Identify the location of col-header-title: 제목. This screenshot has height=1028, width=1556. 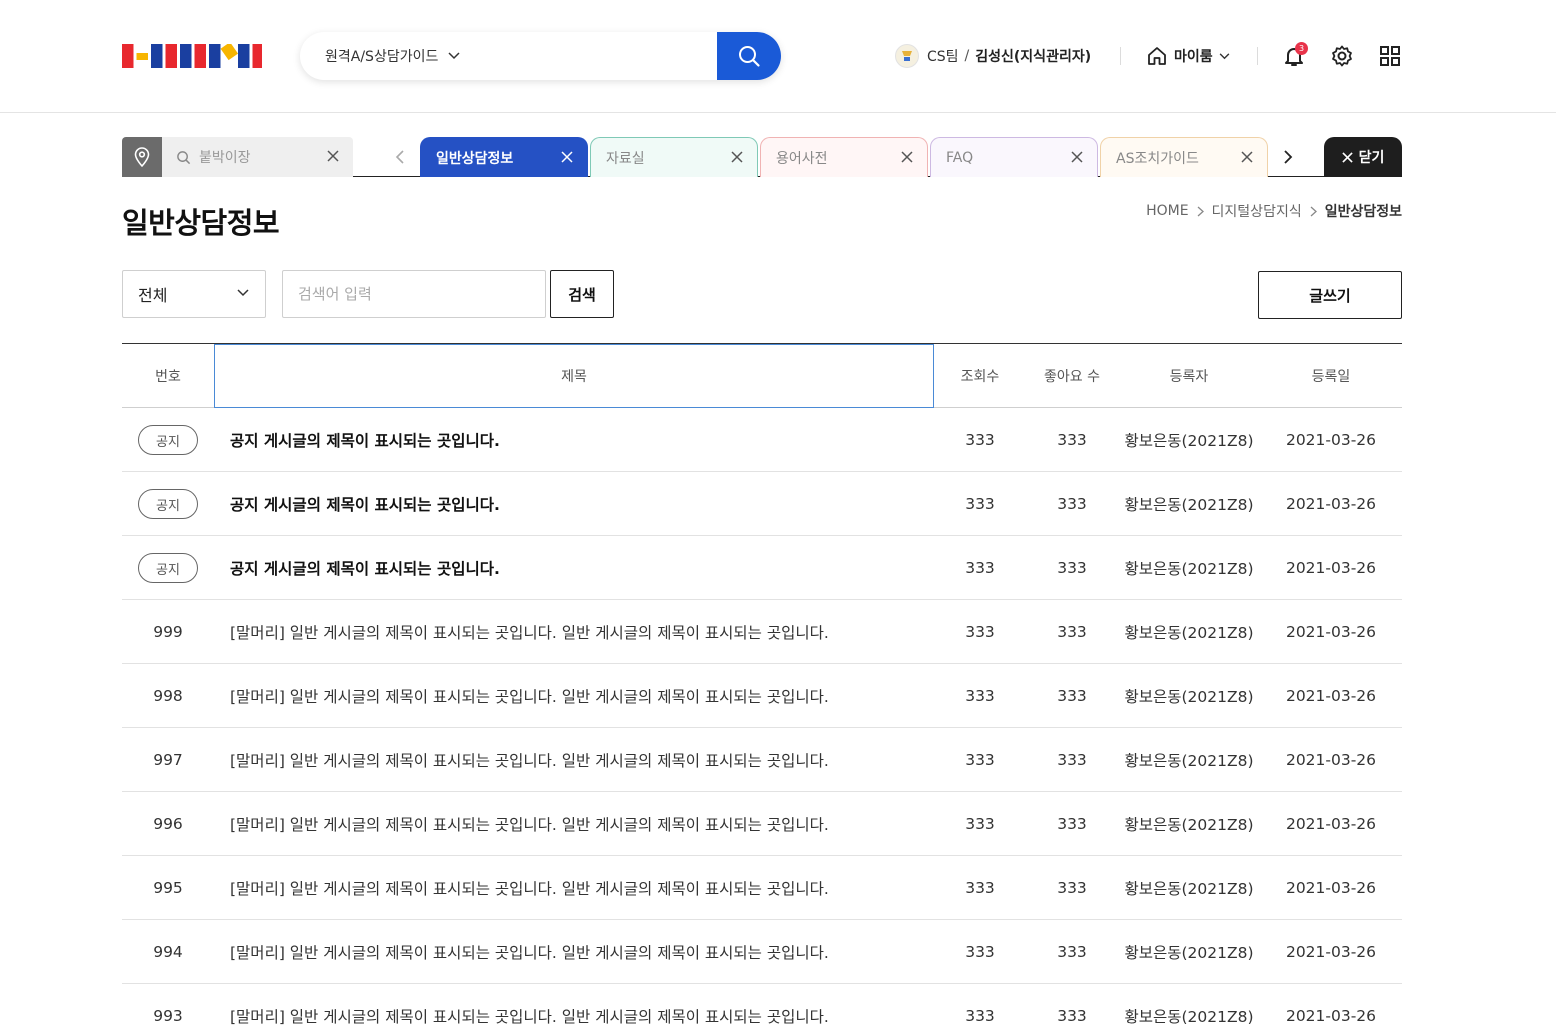
(574, 376).